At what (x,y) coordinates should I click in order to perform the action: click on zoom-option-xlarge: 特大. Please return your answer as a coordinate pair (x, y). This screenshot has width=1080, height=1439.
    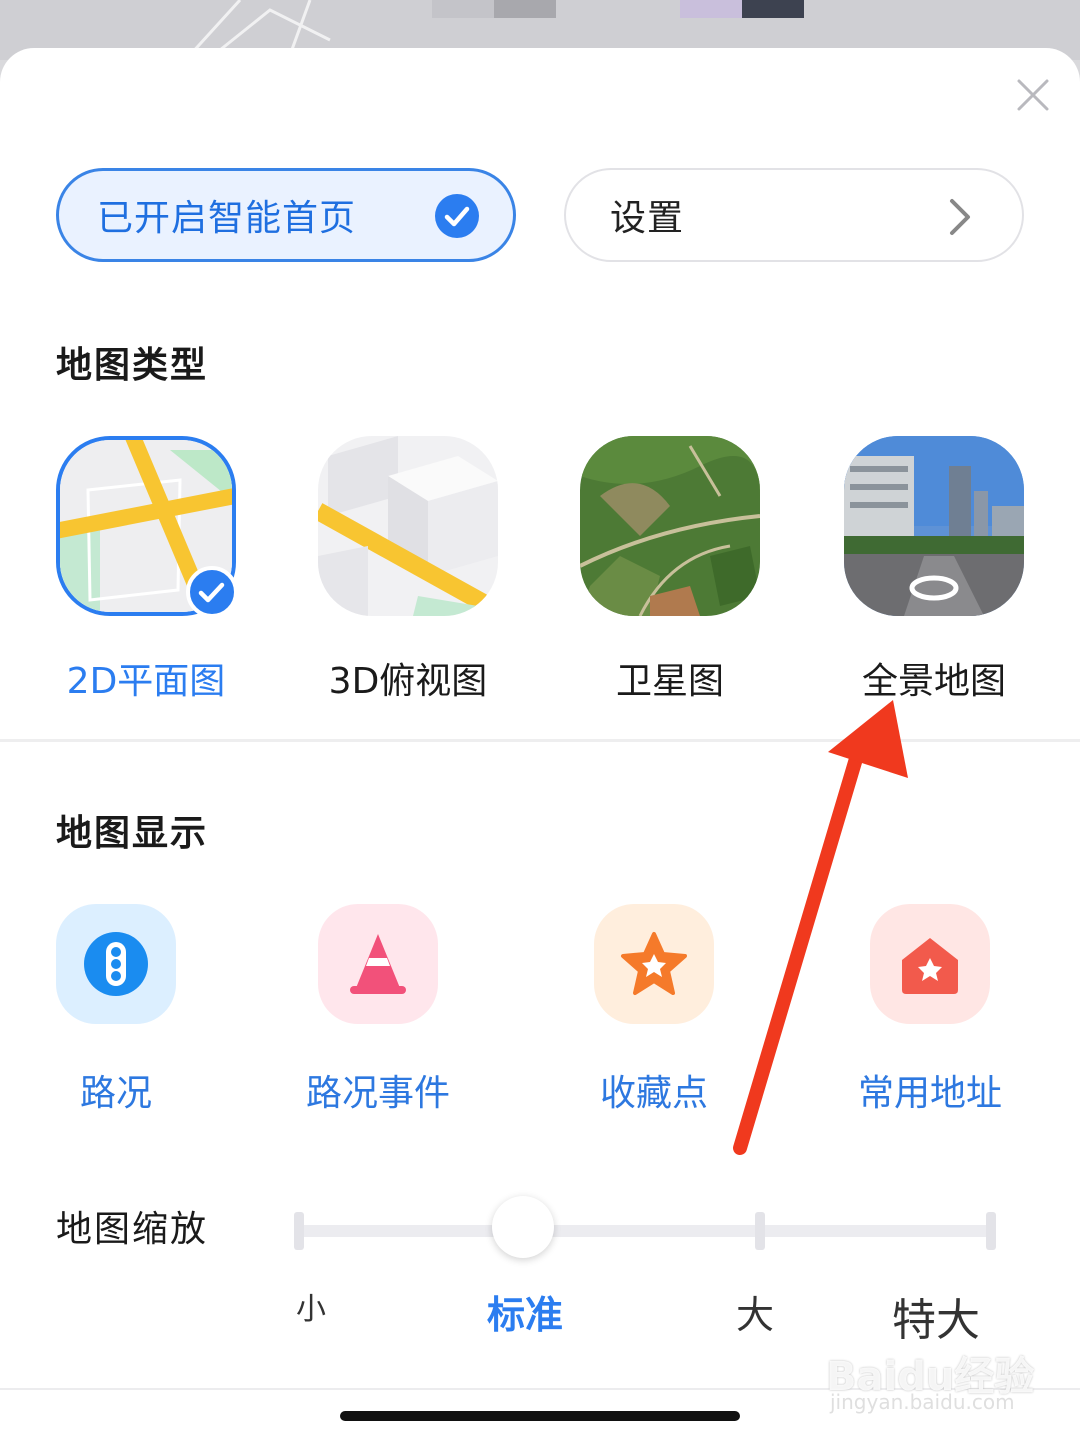
    Looking at the image, I should click on (936, 1316).